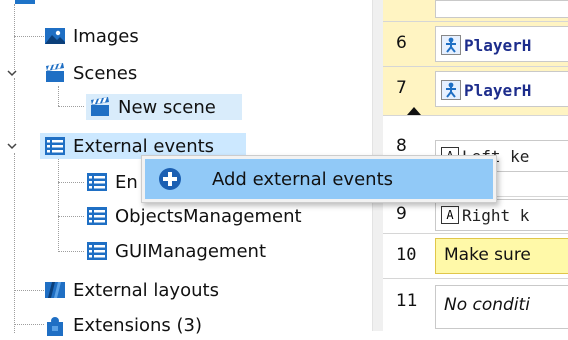 The height and width of the screenshot is (340, 568). I want to click on layout-icon, so click(55, 290).